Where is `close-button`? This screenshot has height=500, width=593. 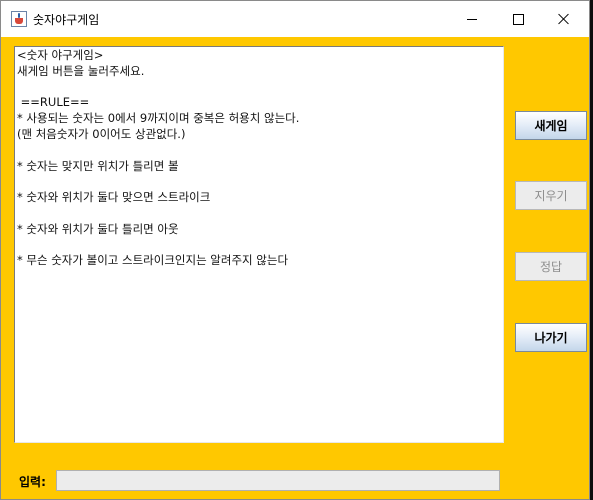
close-button is located at coordinates (564, 19).